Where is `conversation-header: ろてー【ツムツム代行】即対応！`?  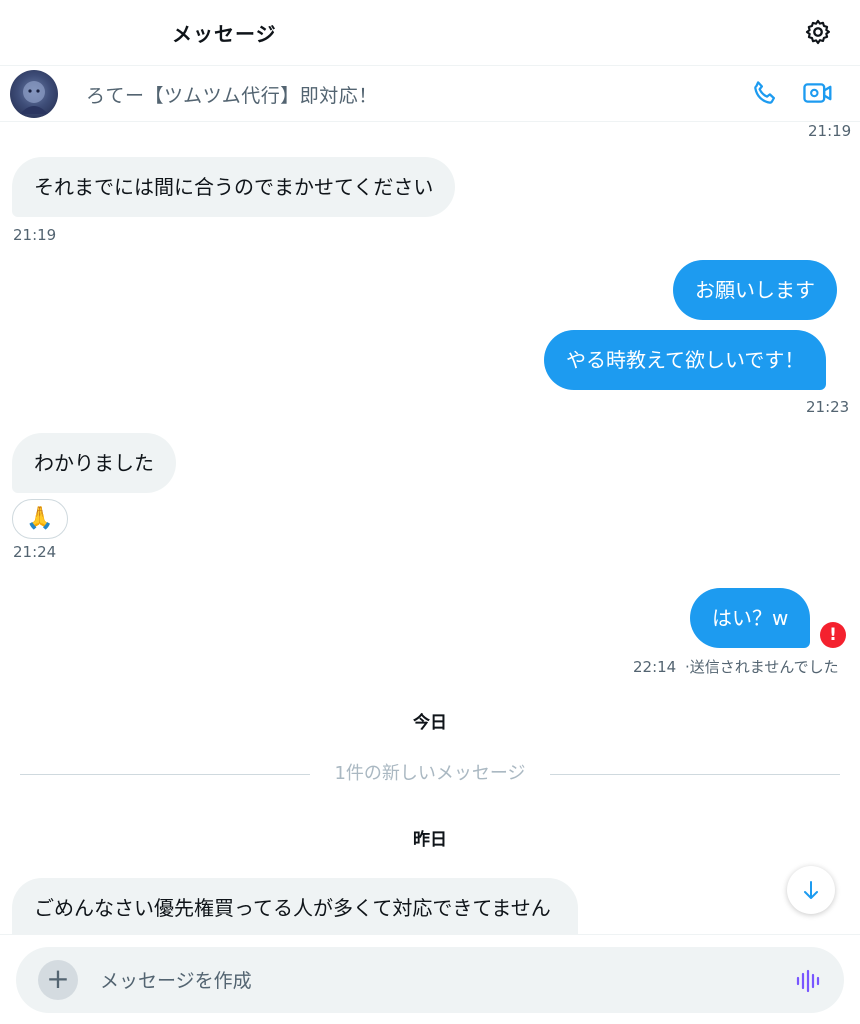
conversation-header: ろてー【ツムツム代行】即対応！ is located at coordinates (430, 94).